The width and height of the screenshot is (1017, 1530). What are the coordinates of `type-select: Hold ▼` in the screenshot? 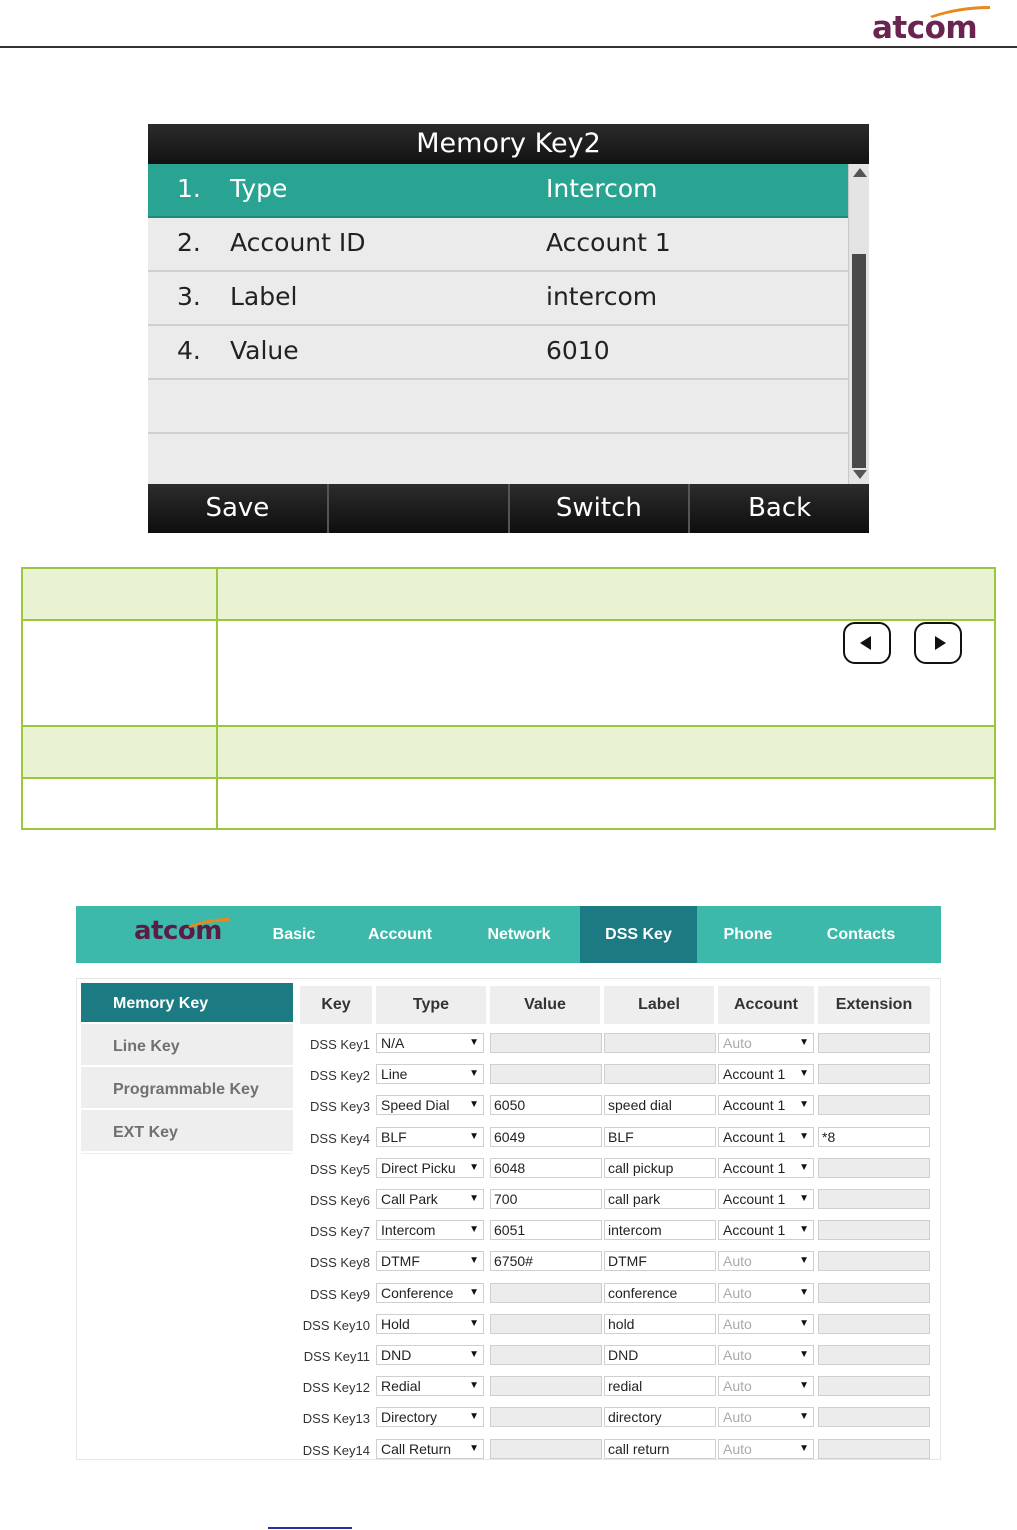 It's located at (430, 1323).